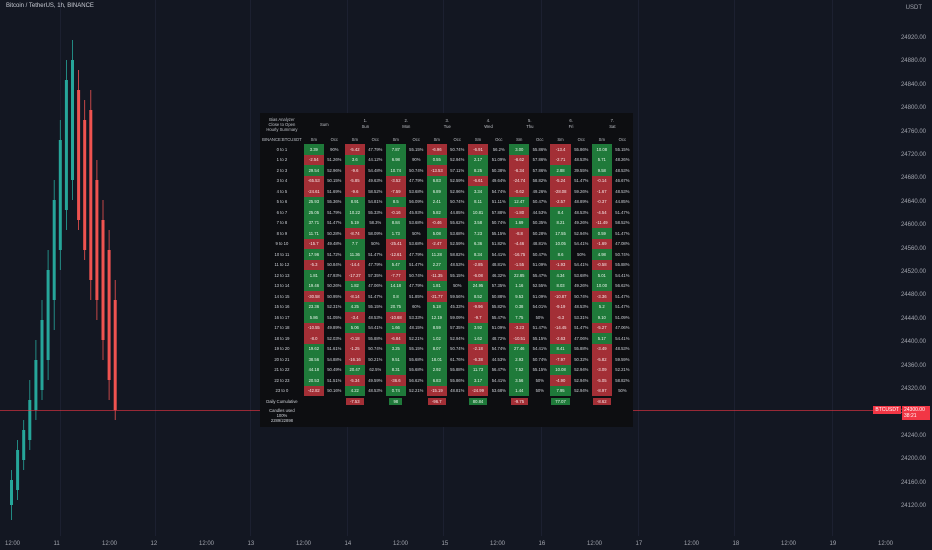 This screenshot has height=550, width=932. I want to click on sum-cell: 8.59, so click(436, 327).